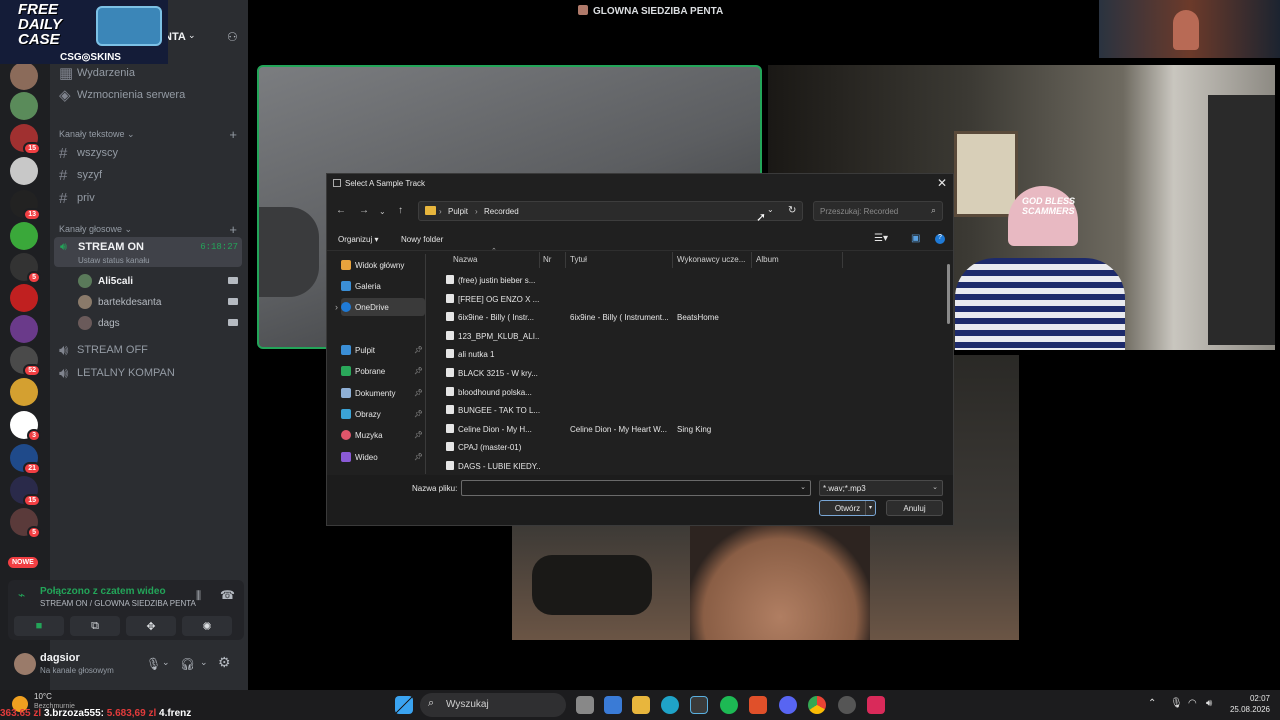  I want to click on back-icon: ←, so click(341, 210).